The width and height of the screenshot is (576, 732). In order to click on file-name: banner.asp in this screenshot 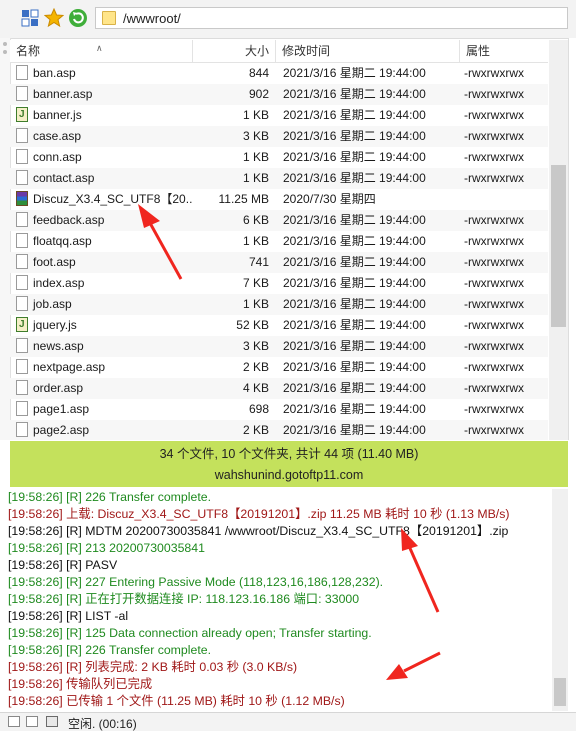, I will do `click(63, 94)`.